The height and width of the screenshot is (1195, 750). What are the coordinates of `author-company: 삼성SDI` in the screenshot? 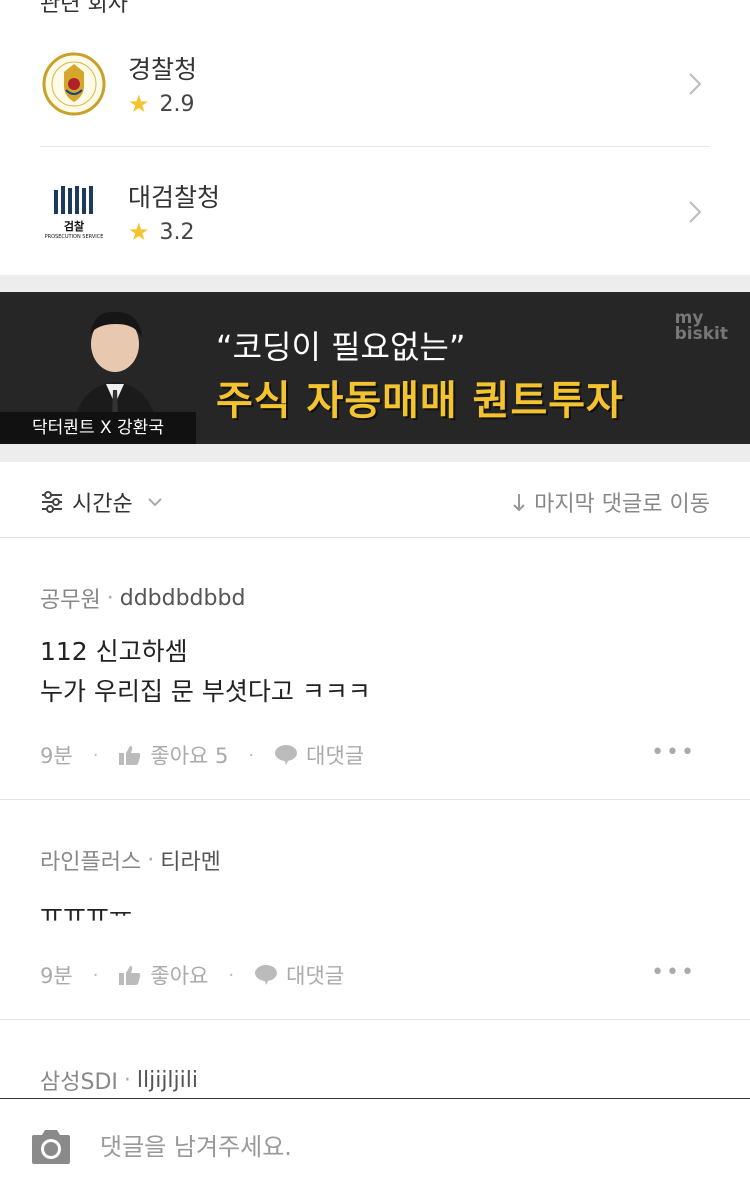 It's located at (79, 1082).